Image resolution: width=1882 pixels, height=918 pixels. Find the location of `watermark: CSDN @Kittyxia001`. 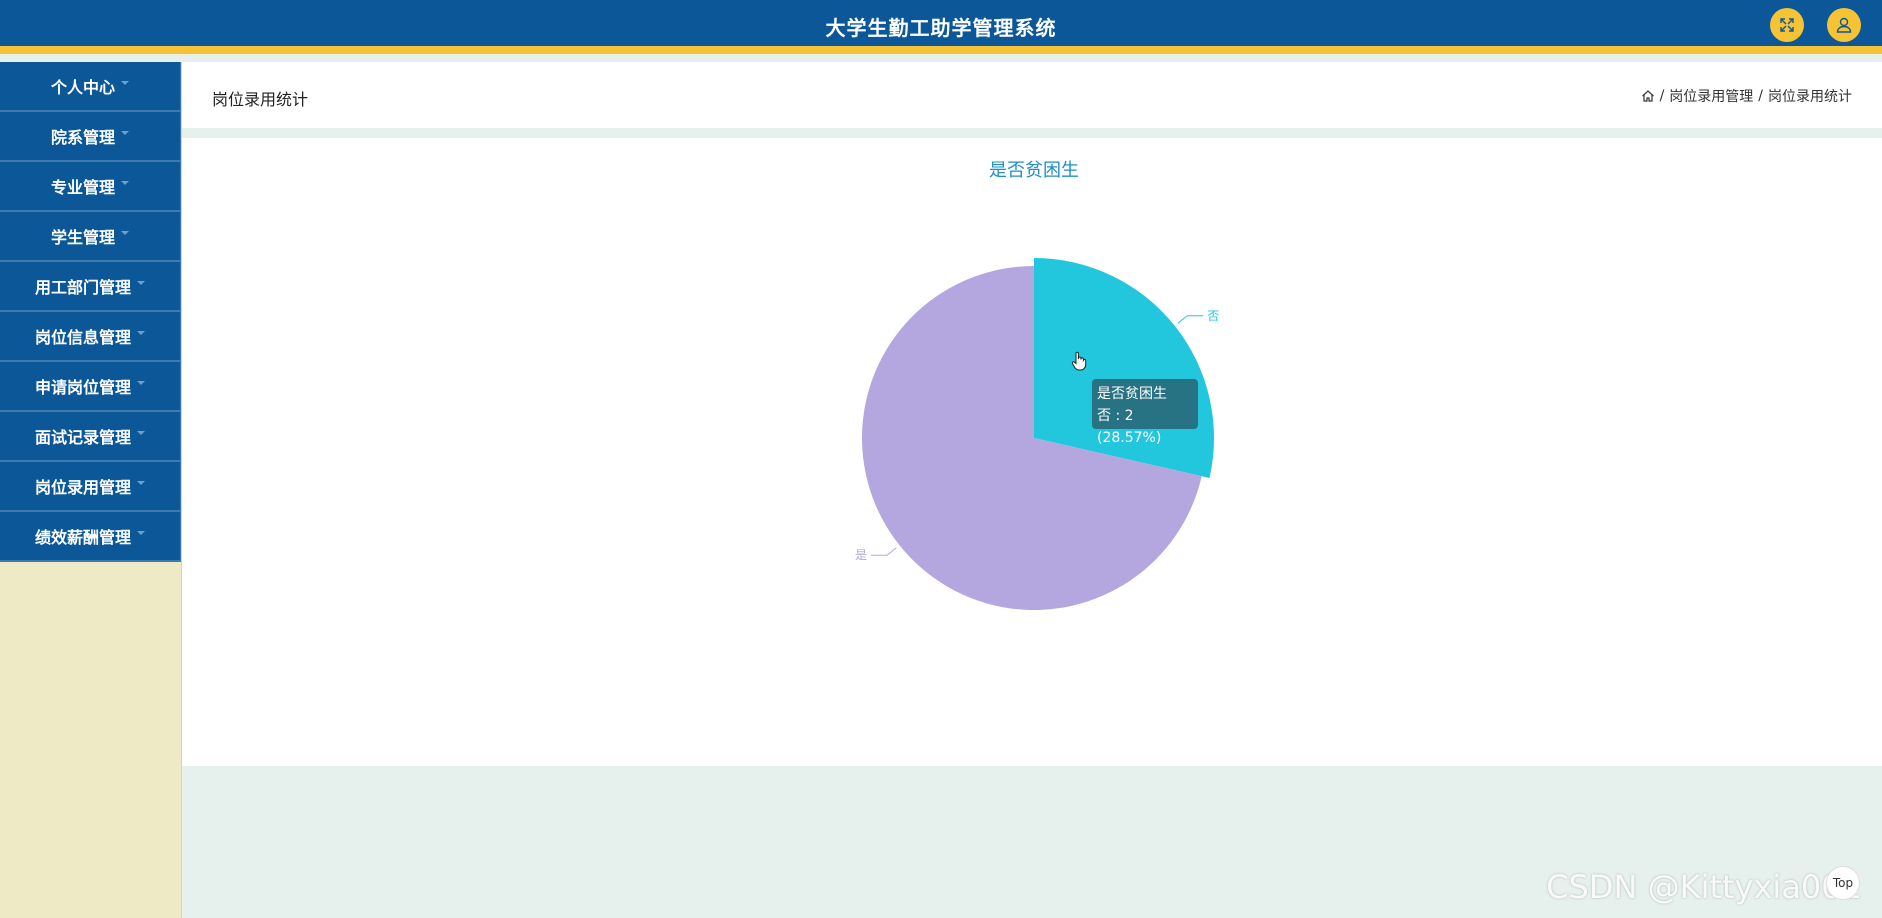

watermark: CSDN @Kittyxia001 is located at coordinates (1704, 887).